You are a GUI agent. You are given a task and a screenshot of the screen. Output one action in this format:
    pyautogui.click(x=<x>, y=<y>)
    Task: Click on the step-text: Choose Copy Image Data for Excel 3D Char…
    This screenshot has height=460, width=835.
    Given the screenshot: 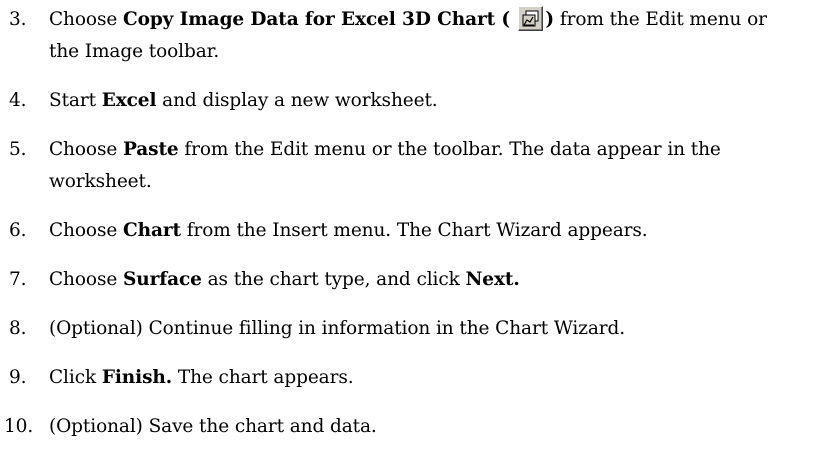 What is the action you would take?
    pyautogui.click(x=439, y=36)
    